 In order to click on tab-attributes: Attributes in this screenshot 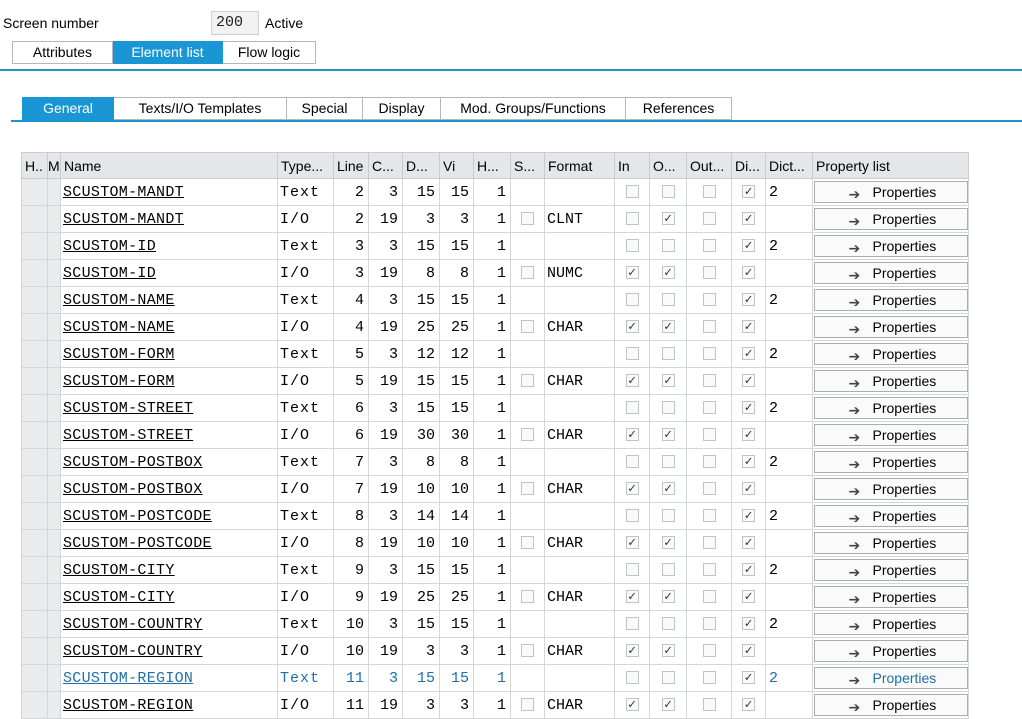, I will do `click(62, 52)`.